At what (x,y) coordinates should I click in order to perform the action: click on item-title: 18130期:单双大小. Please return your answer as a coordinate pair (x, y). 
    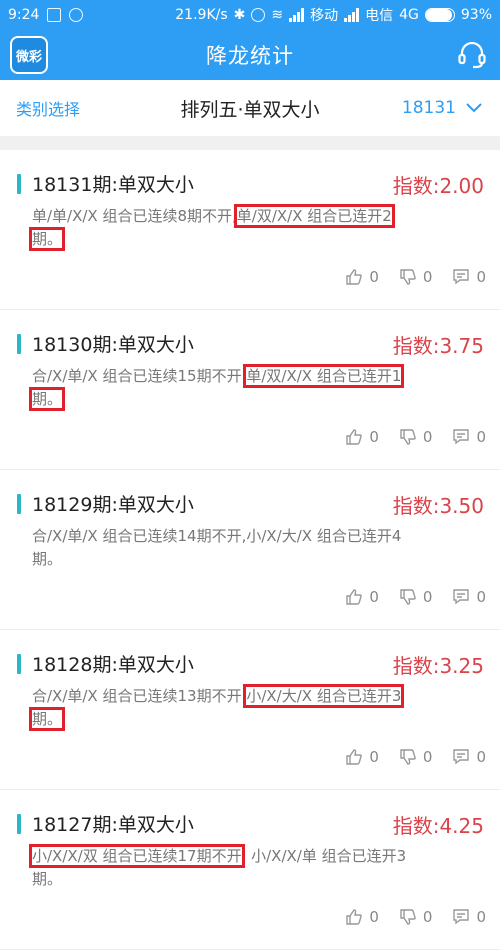
    Looking at the image, I should click on (113, 345).